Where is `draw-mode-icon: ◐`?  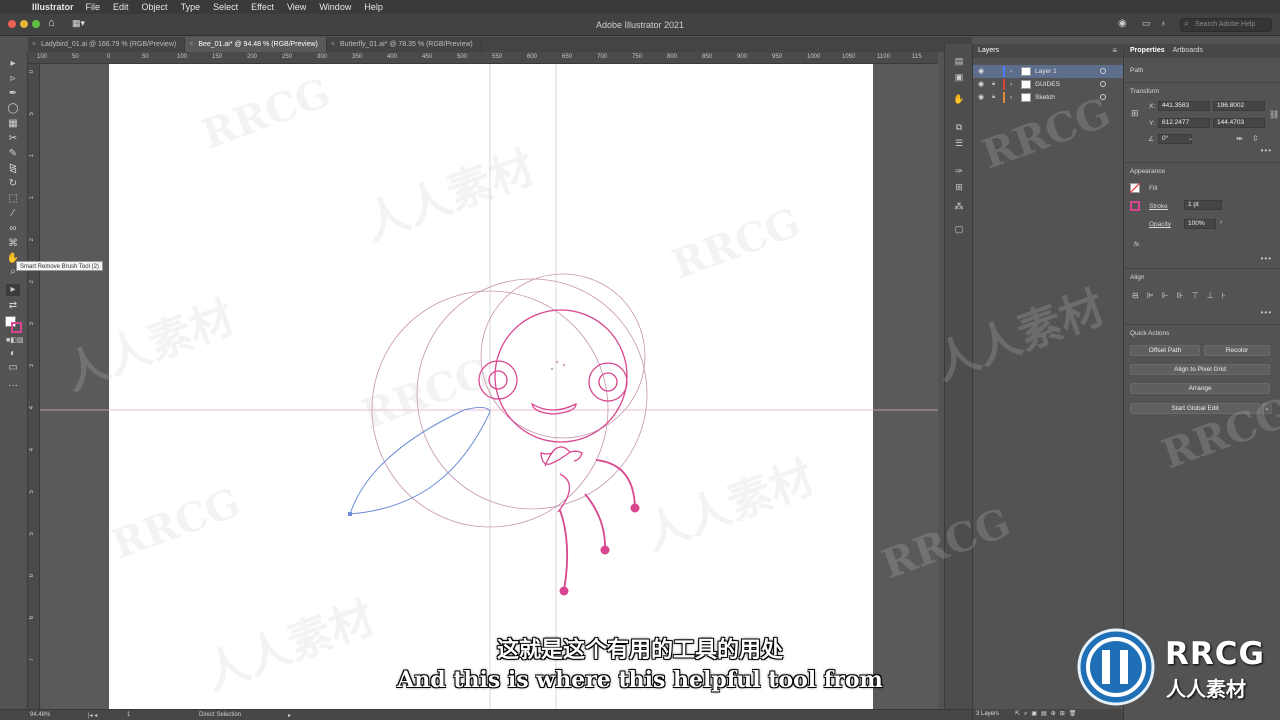
draw-mode-icon: ◐ is located at coordinates (13, 354).